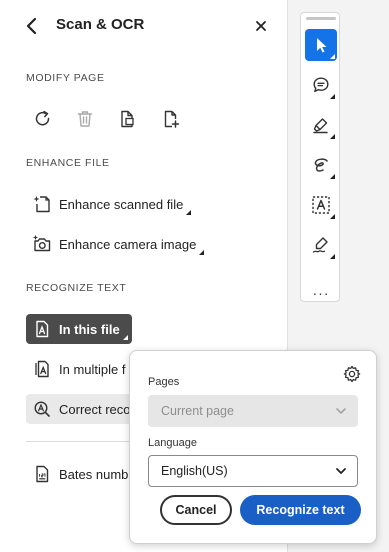 This screenshot has width=389, height=552. I want to click on panel-title: Scan & OCR, so click(100, 24).